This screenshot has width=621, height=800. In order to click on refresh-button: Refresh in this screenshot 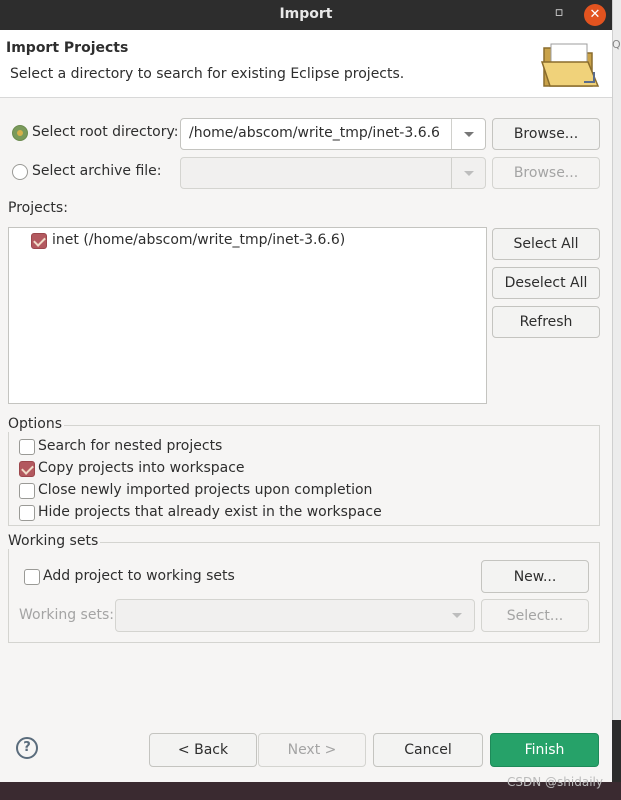, I will do `click(546, 322)`.